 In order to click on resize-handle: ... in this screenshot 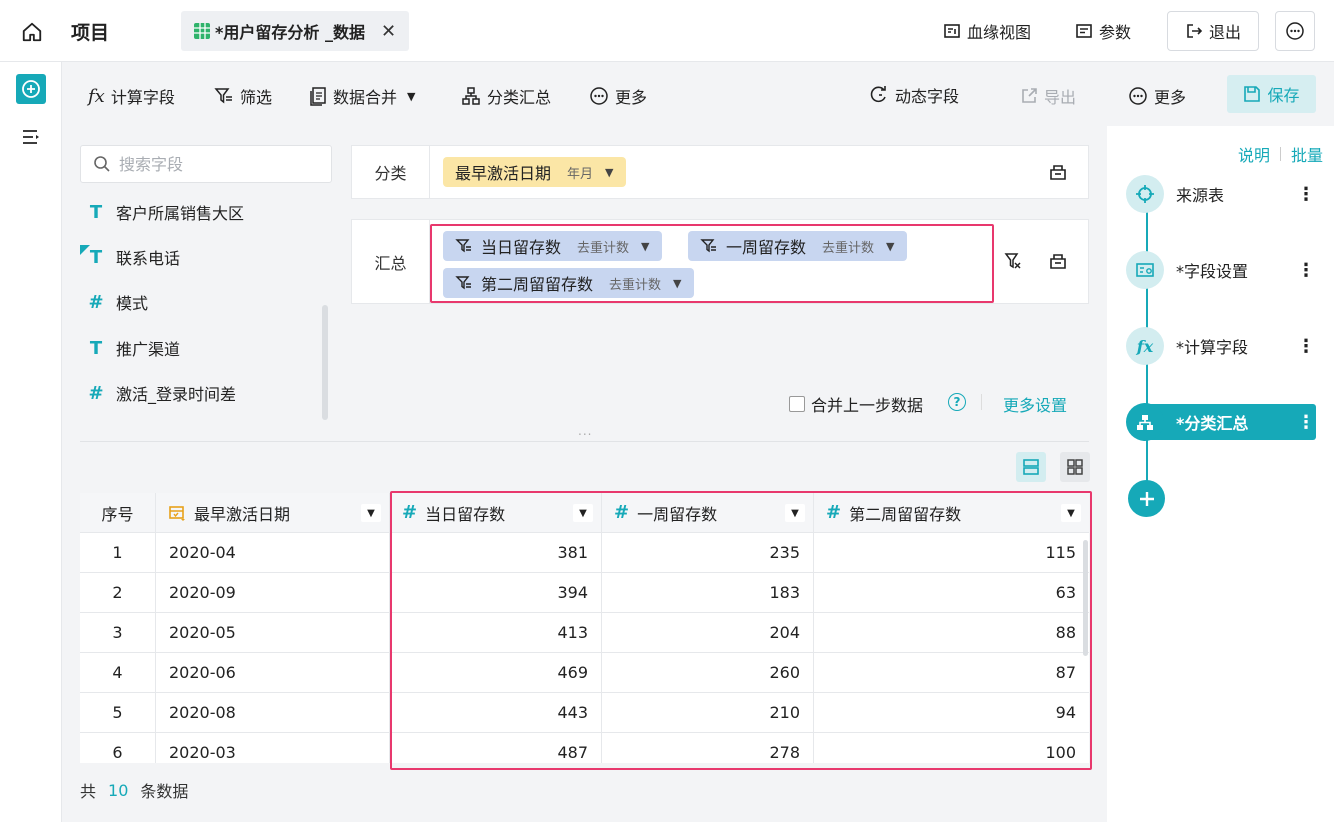, I will do `click(585, 431)`.